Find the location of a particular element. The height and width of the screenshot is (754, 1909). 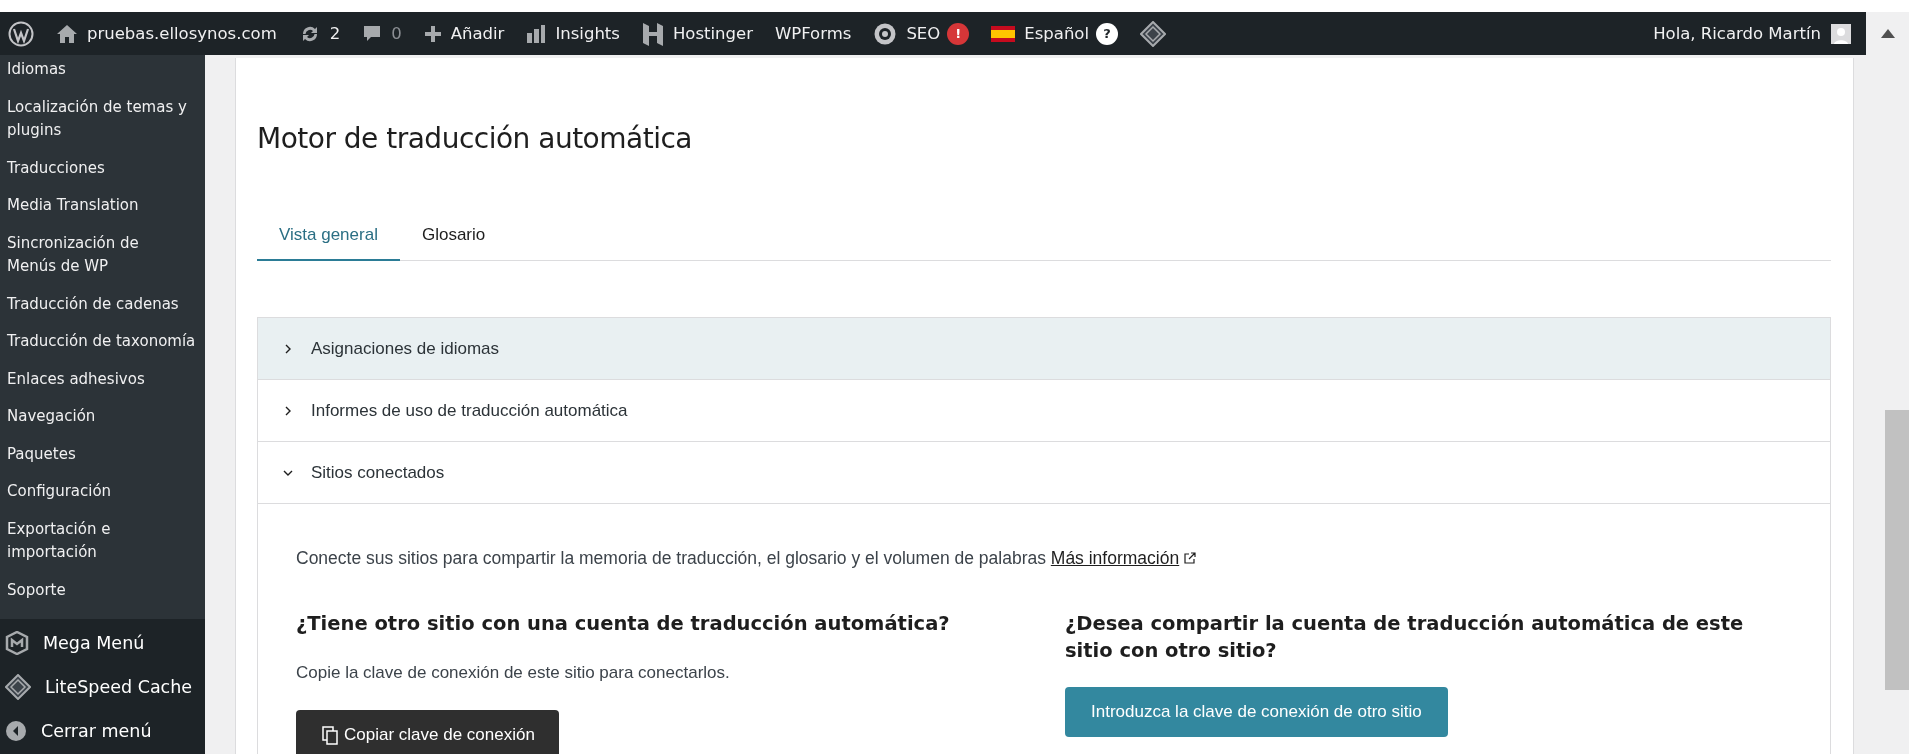

collapse-icon is located at coordinates (16, 731).